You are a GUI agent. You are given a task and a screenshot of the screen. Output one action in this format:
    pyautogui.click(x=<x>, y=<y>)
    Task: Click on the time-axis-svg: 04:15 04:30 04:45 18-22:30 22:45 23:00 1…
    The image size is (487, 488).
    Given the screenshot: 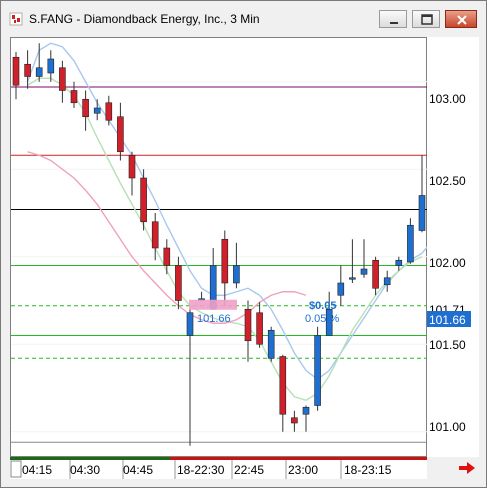 What is the action you would take?
    pyautogui.click(x=218, y=468)
    